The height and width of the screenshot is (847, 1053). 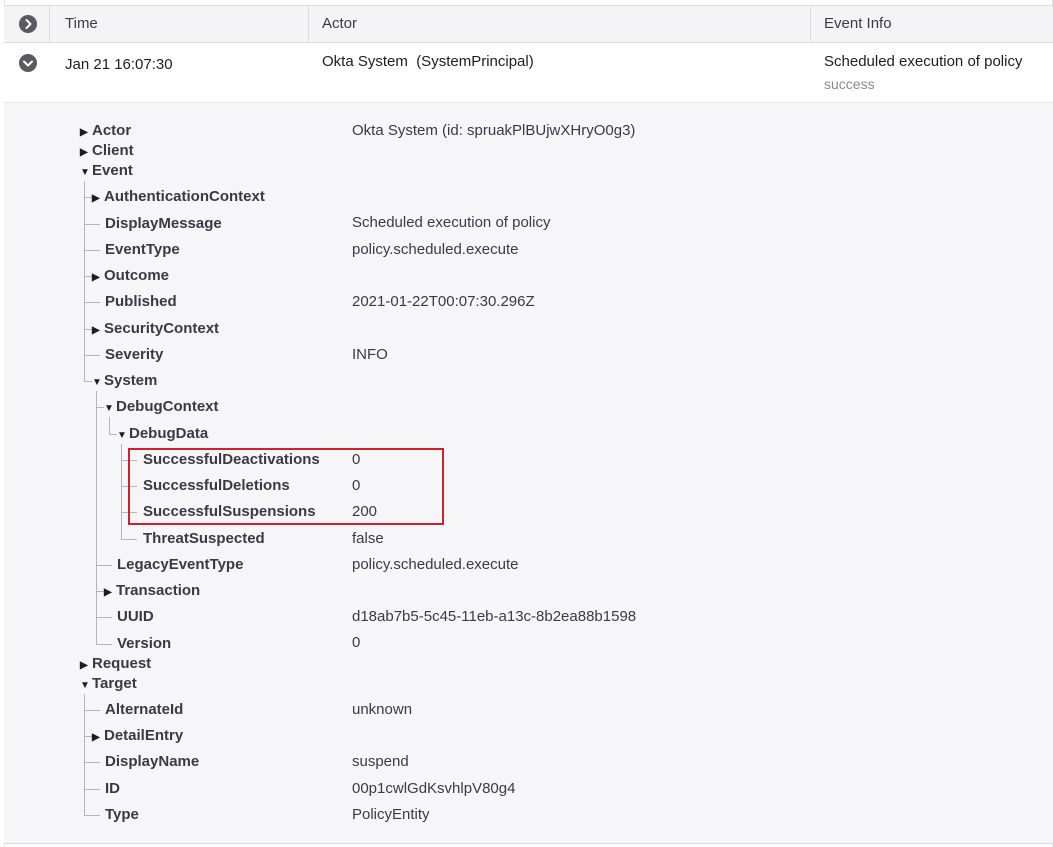 What do you see at coordinates (81, 24) in the screenshot?
I see `column-header-time: Time` at bounding box center [81, 24].